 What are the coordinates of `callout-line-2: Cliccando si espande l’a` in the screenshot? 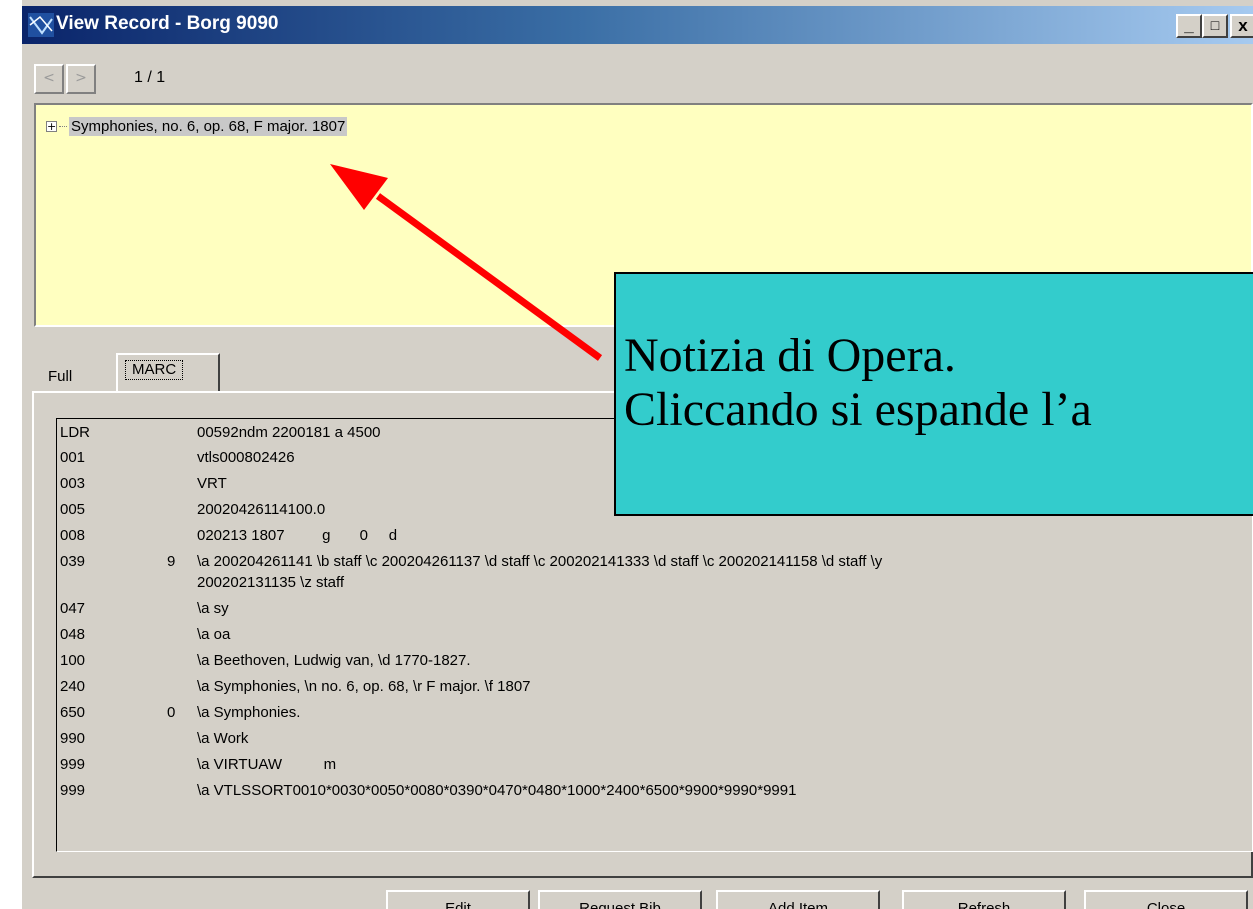 It's located at (858, 409).